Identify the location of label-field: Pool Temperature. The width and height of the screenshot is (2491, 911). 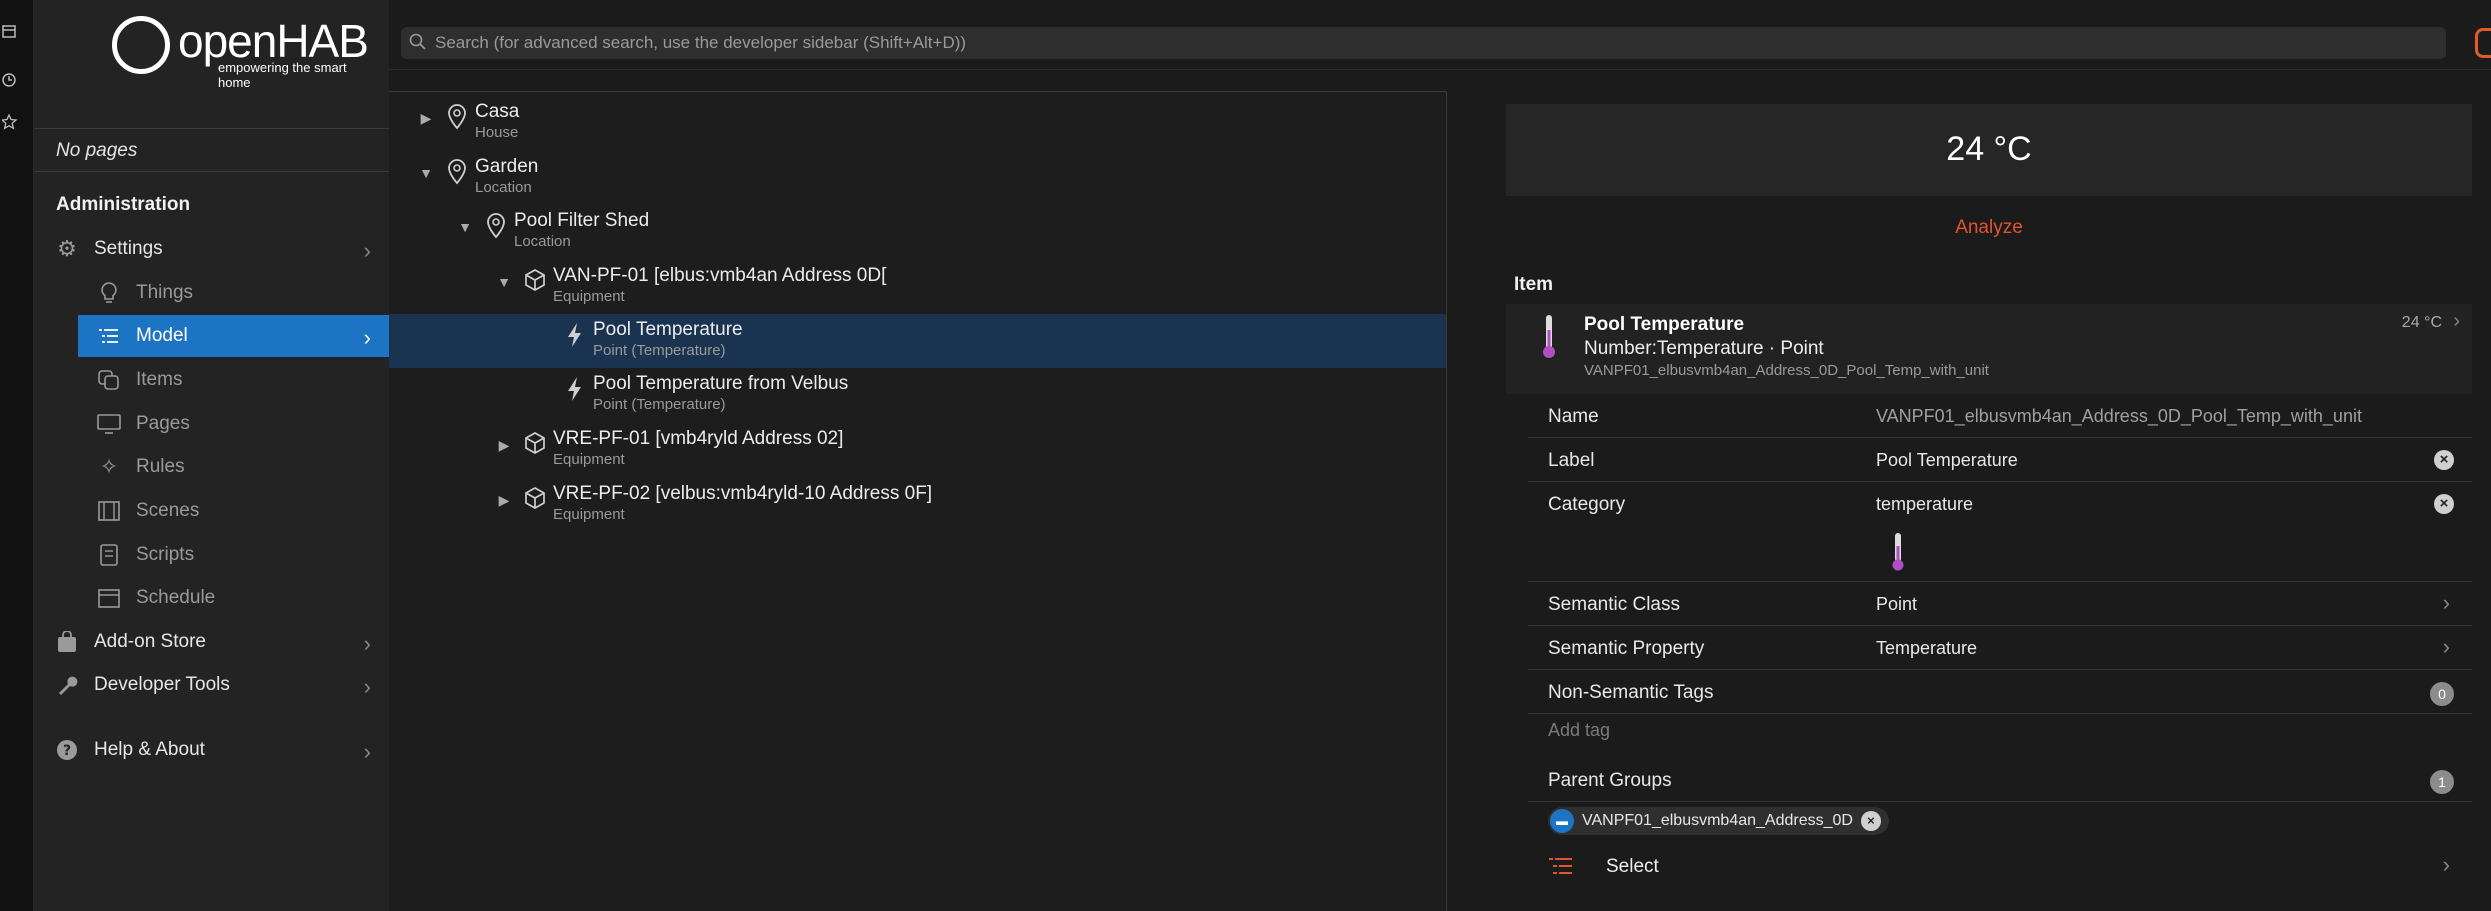
(1947, 460).